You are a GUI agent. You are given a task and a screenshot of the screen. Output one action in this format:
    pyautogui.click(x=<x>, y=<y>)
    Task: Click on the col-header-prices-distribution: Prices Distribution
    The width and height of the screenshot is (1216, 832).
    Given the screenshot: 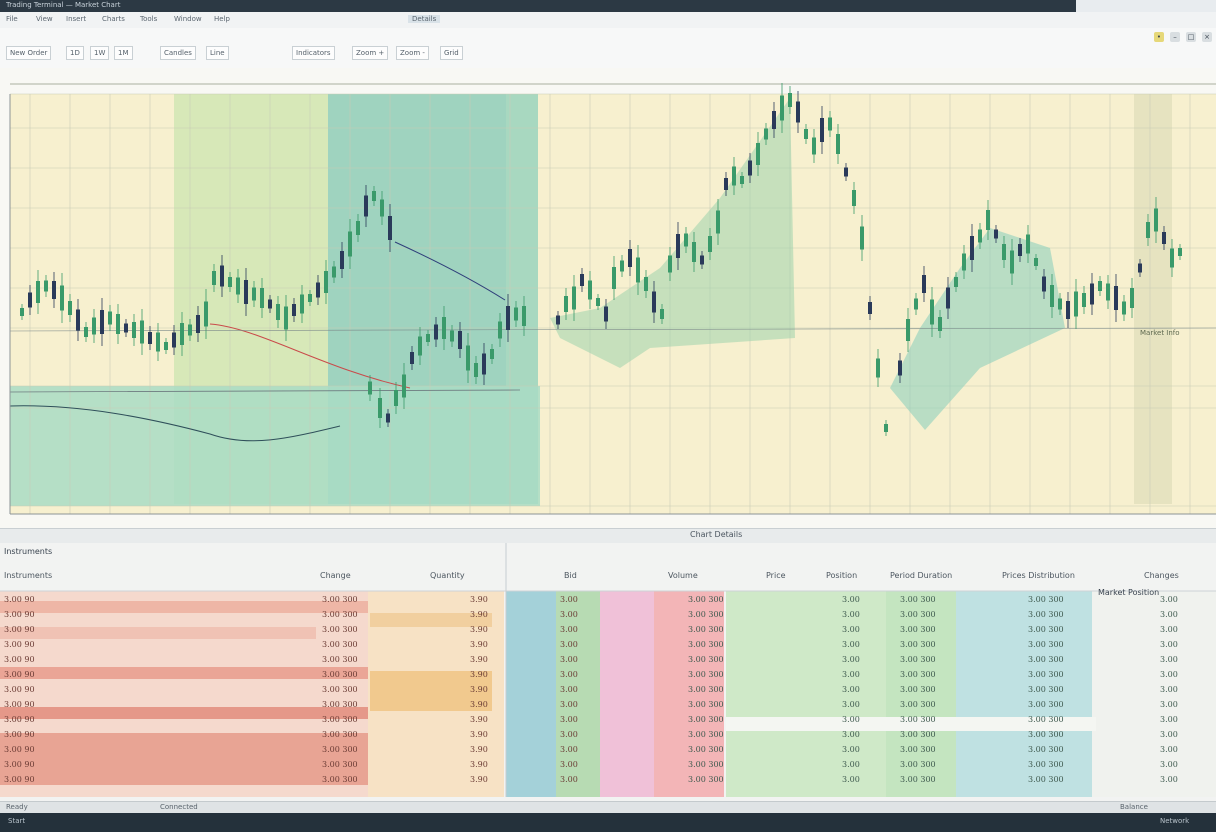 What is the action you would take?
    pyautogui.click(x=1038, y=575)
    